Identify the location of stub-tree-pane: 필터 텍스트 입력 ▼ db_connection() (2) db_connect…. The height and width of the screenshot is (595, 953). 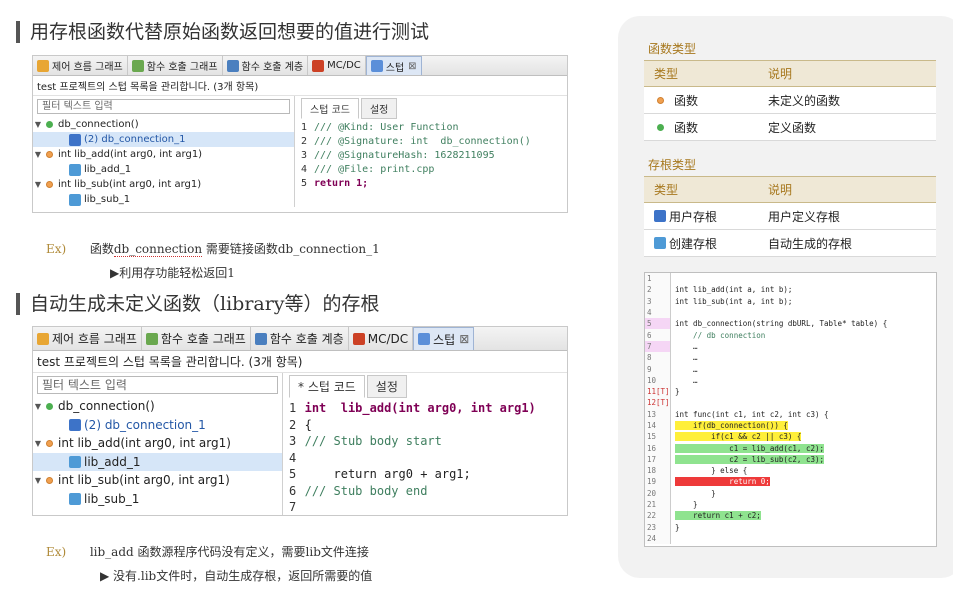
(164, 151).